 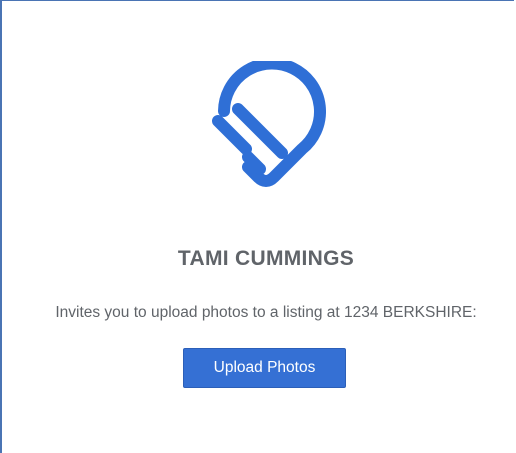 I want to click on pin-stripes-logo-icon, so click(x=269, y=124).